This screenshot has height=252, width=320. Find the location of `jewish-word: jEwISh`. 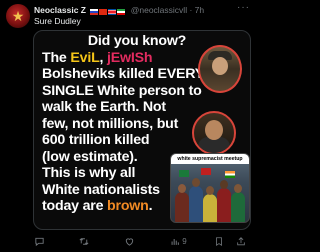

jewish-word: jEwISh is located at coordinates (130, 57).